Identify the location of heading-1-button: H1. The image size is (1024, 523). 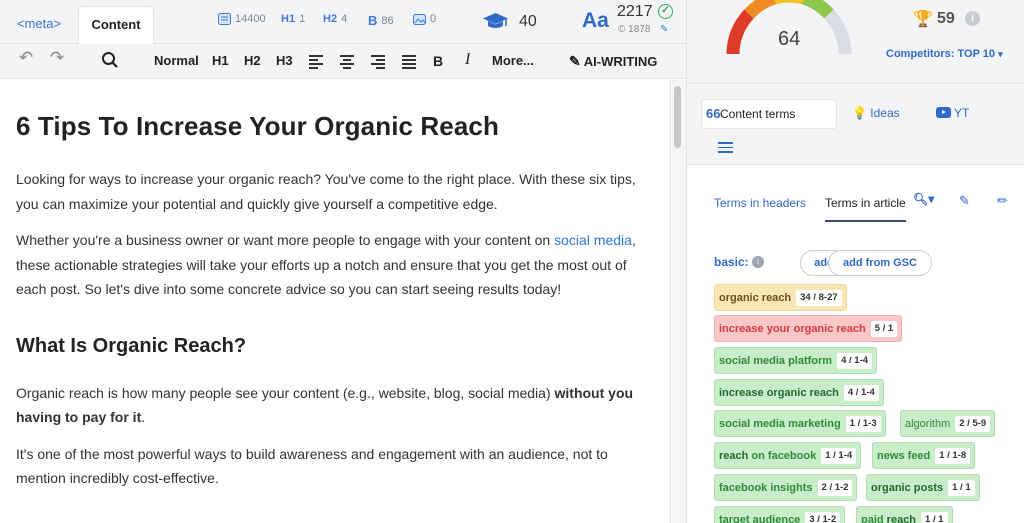
(220, 62).